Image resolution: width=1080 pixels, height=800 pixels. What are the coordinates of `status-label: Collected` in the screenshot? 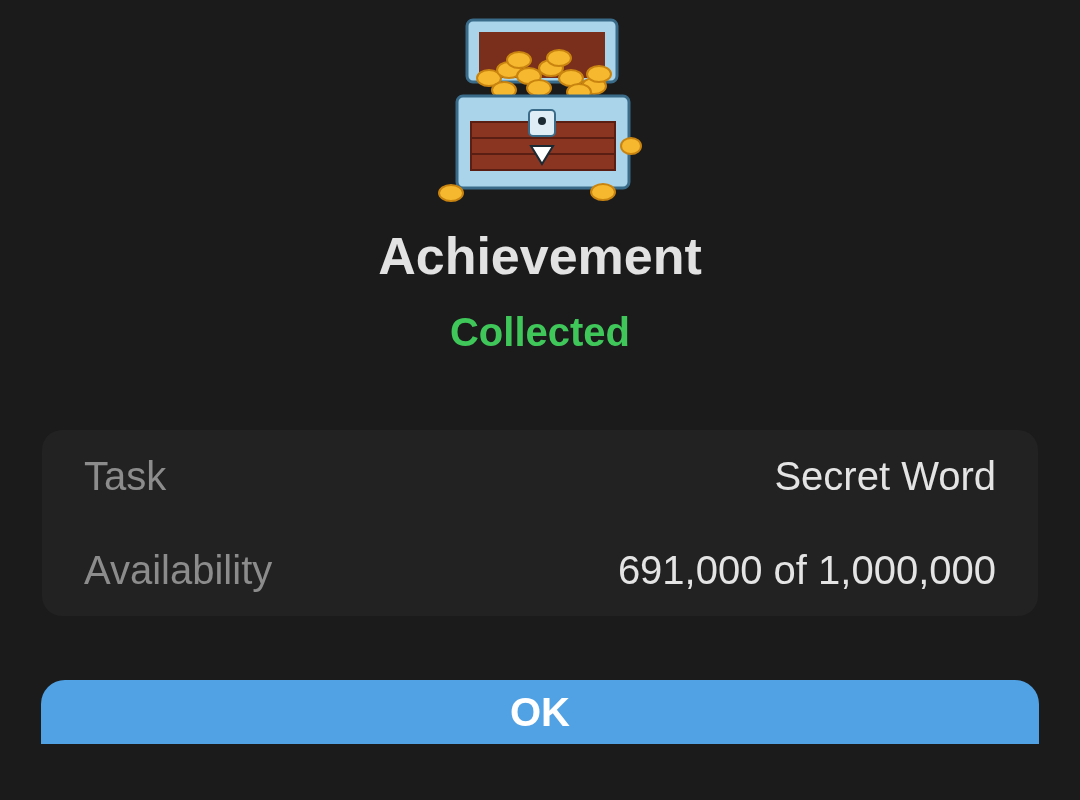 It's located at (539, 332).